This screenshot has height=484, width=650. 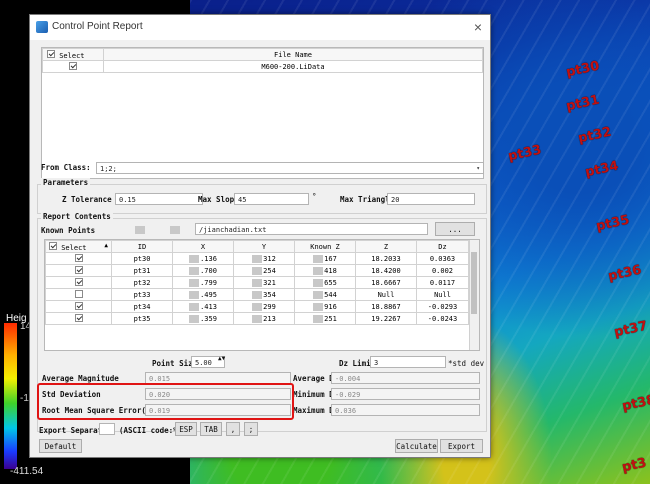 I want to click on cell-value: .700, so click(x=208, y=270).